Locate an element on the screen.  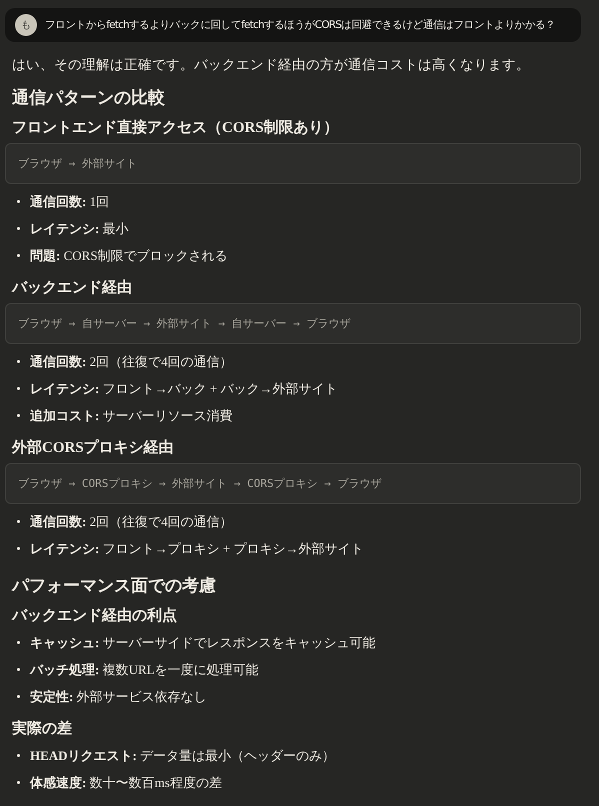
code-block: ブラウザ → 外部サイト is located at coordinates (293, 163).